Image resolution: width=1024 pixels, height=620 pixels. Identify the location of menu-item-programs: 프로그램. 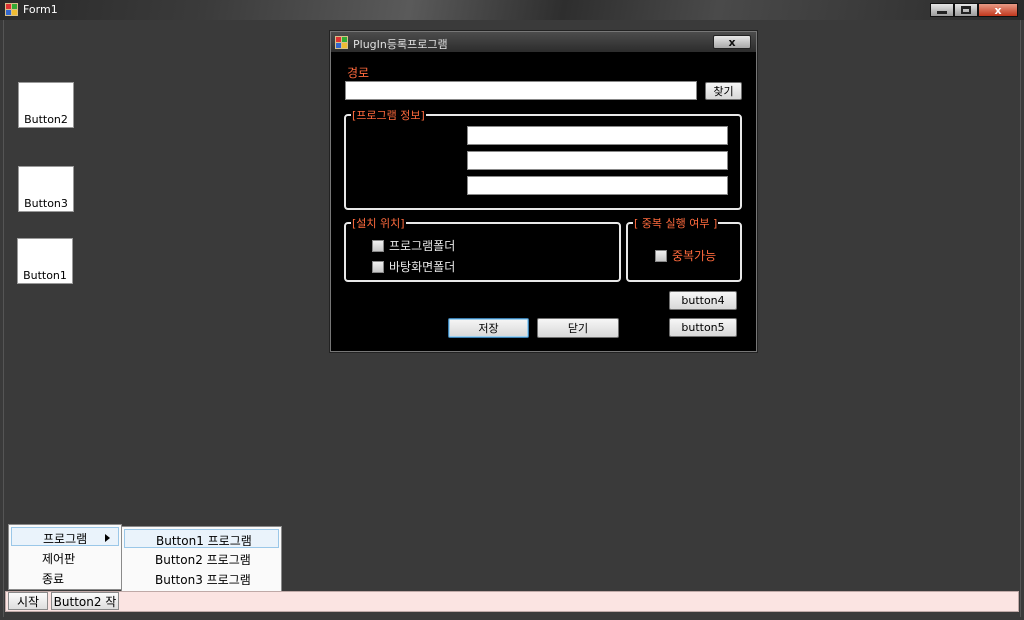
(65, 536).